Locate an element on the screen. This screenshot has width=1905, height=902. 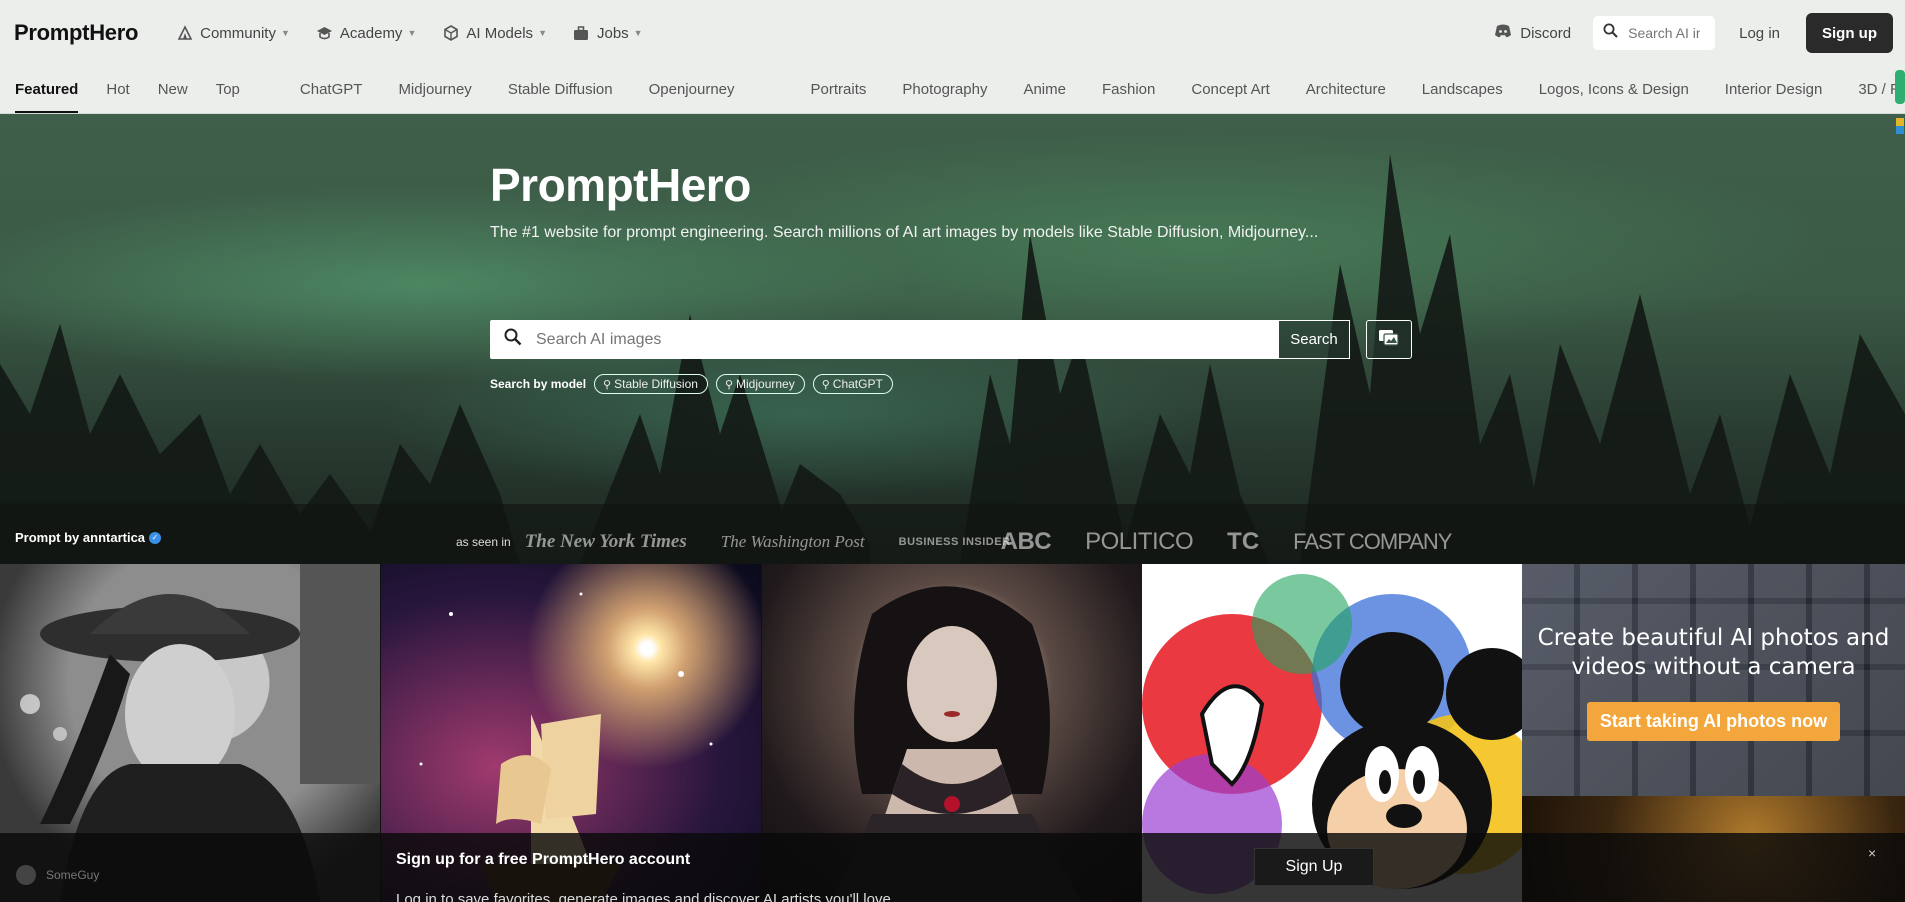
tab-chatgpt: ChatGPT is located at coordinates (331, 89).